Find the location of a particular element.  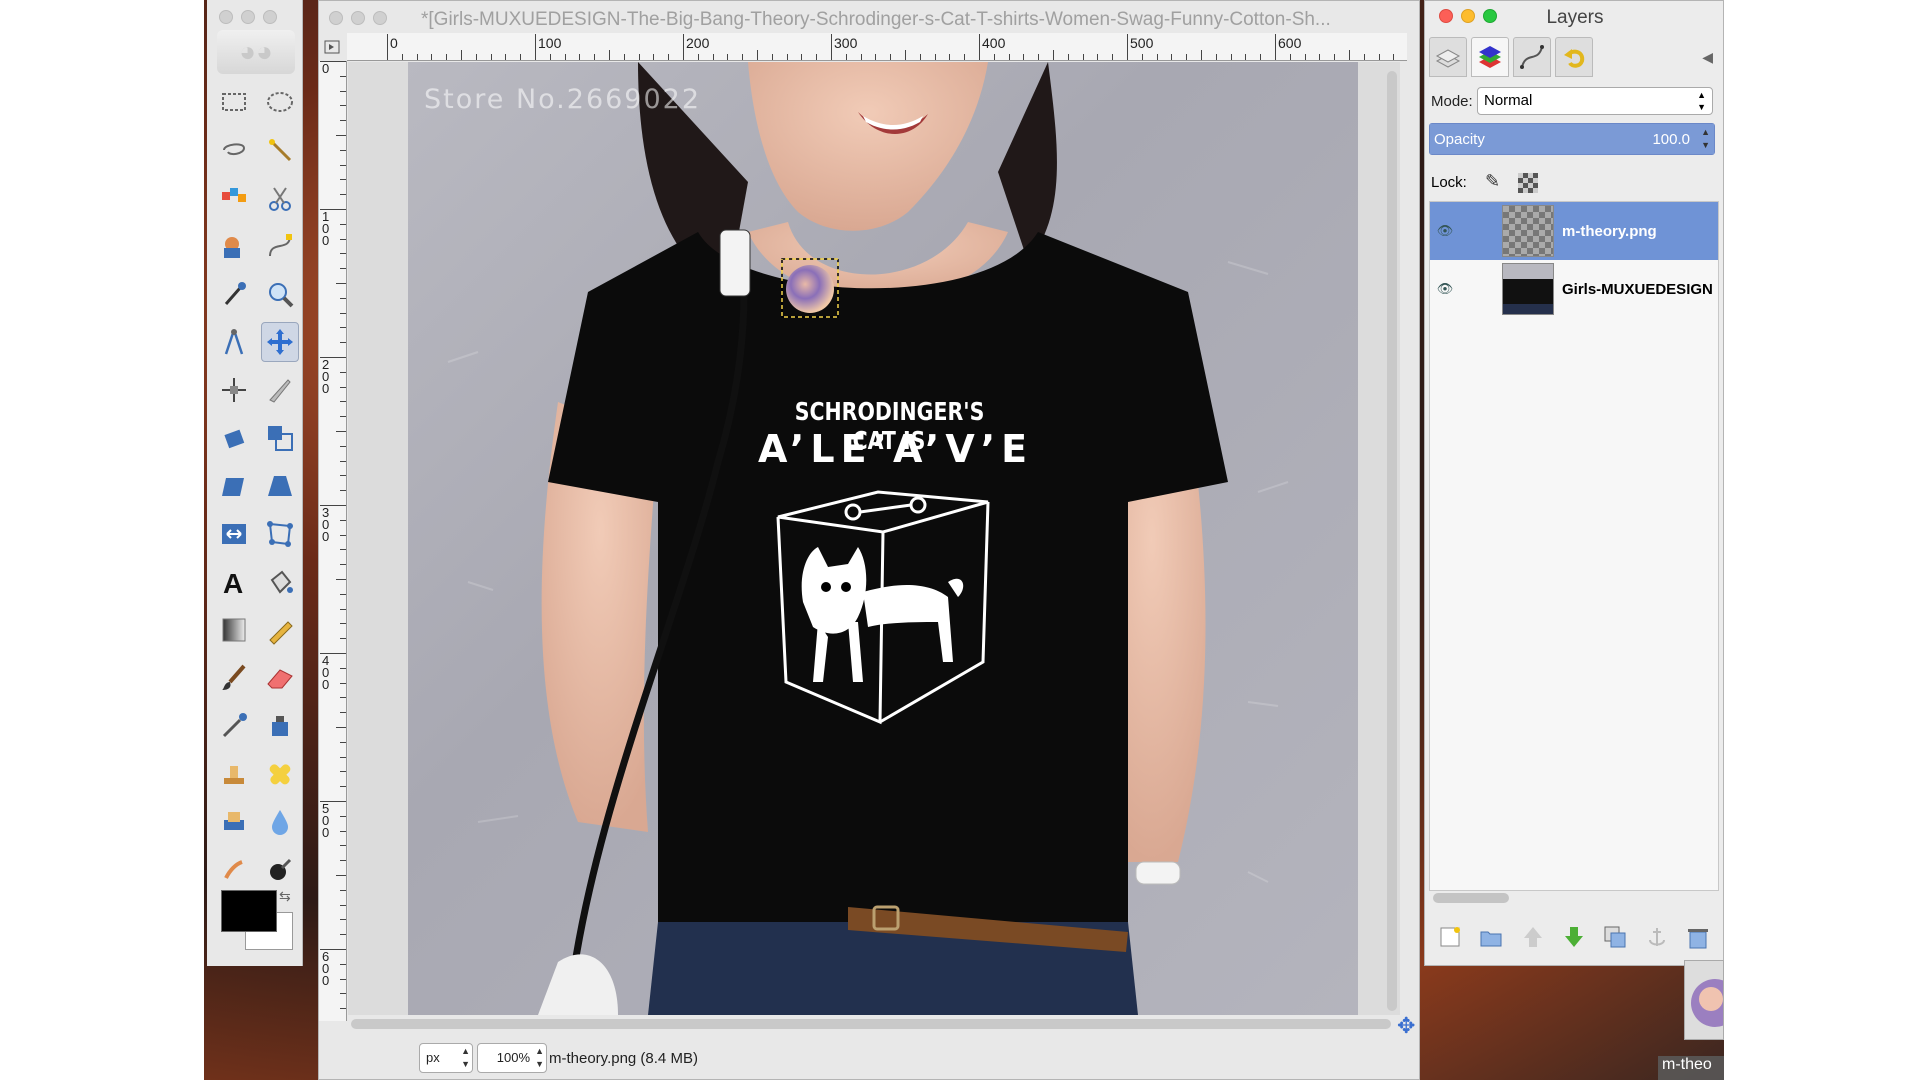

tab-layers-stack is located at coordinates (1448, 57).